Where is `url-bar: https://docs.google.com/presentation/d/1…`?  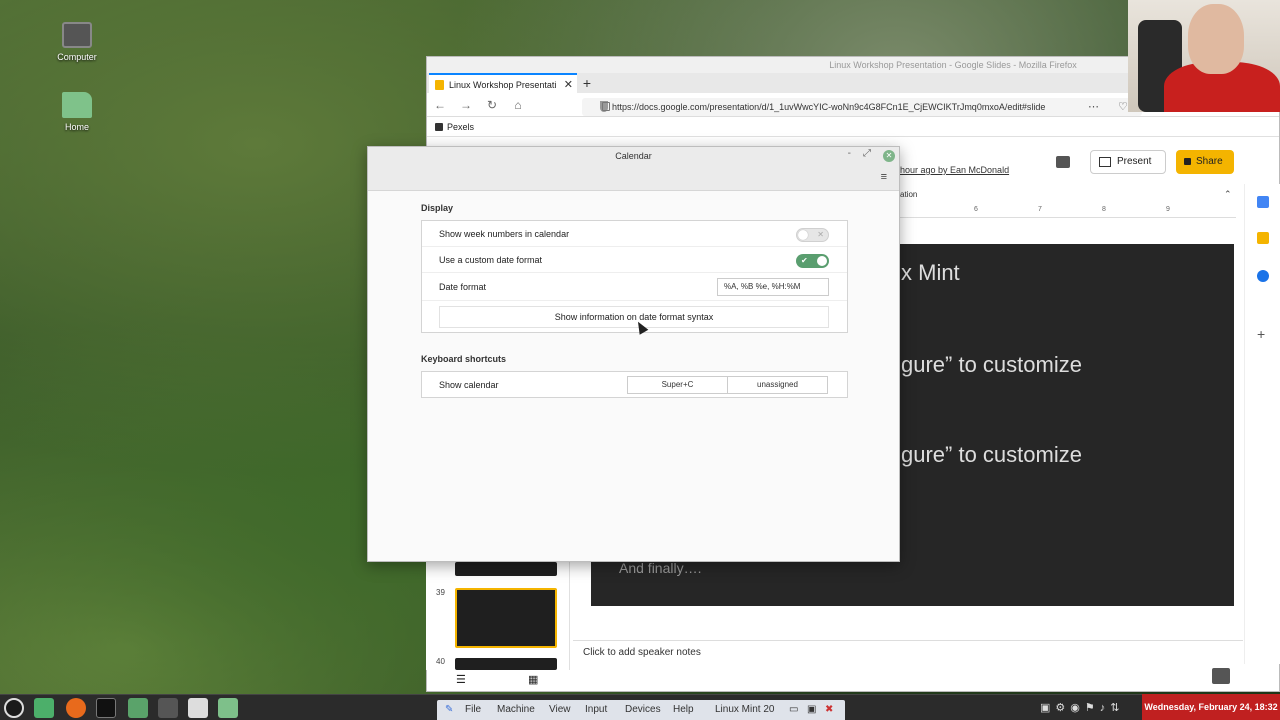 url-bar: https://docs.google.com/presentation/d/1… is located at coordinates (862, 107).